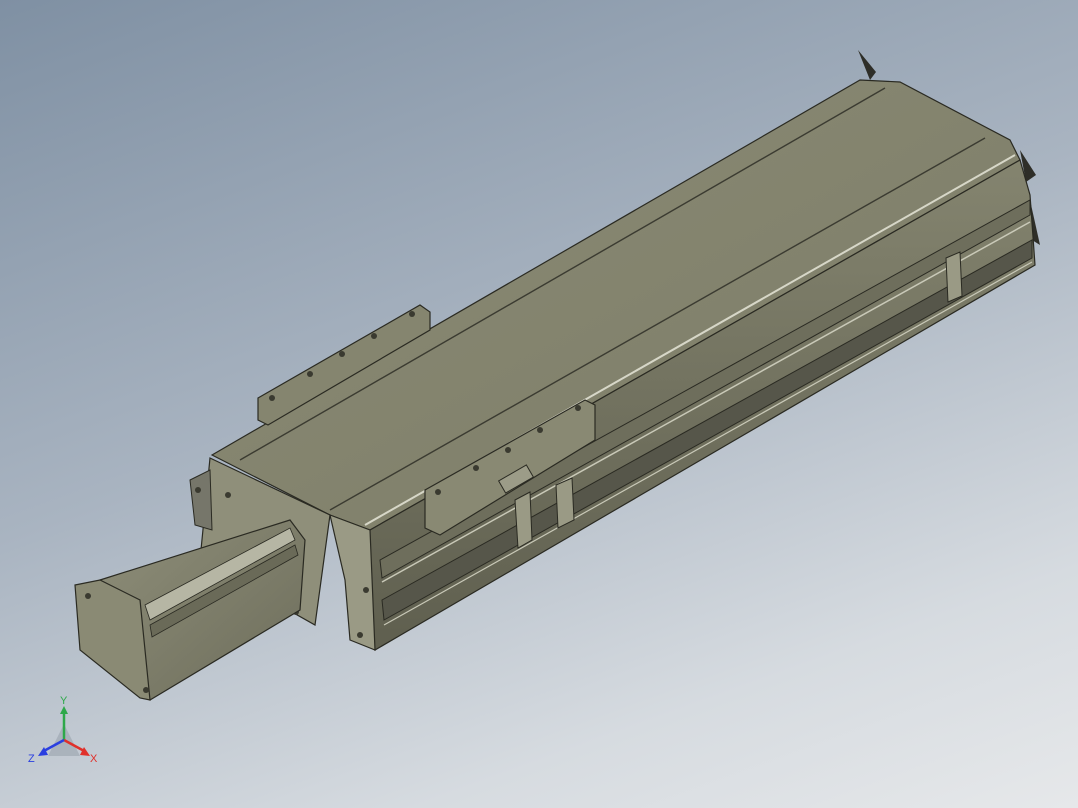  What do you see at coordinates (94, 759) in the screenshot?
I see `x-axis-label: X` at bounding box center [94, 759].